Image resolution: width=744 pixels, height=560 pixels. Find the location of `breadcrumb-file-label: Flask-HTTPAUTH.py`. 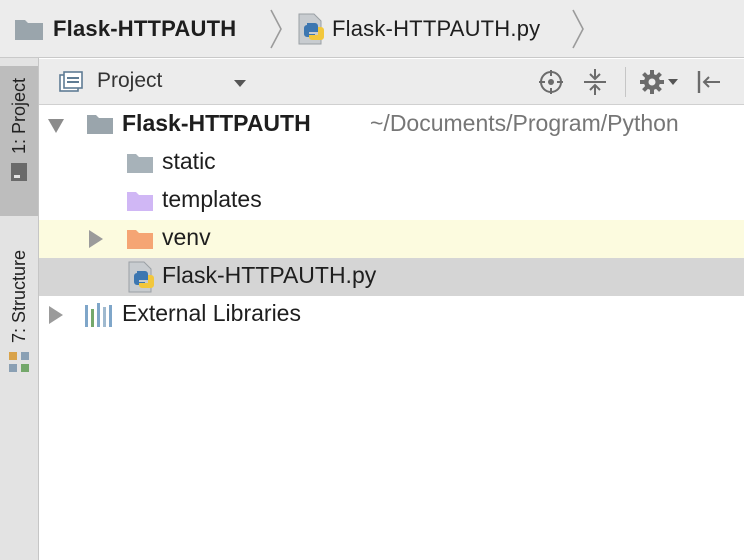

breadcrumb-file-label: Flask-HTTPAUTH.py is located at coordinates (436, 28).